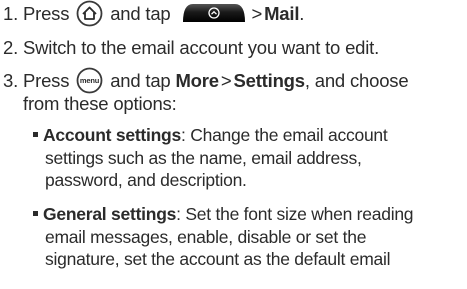  I want to click on option-text: : Change the email account, so click(284, 135).